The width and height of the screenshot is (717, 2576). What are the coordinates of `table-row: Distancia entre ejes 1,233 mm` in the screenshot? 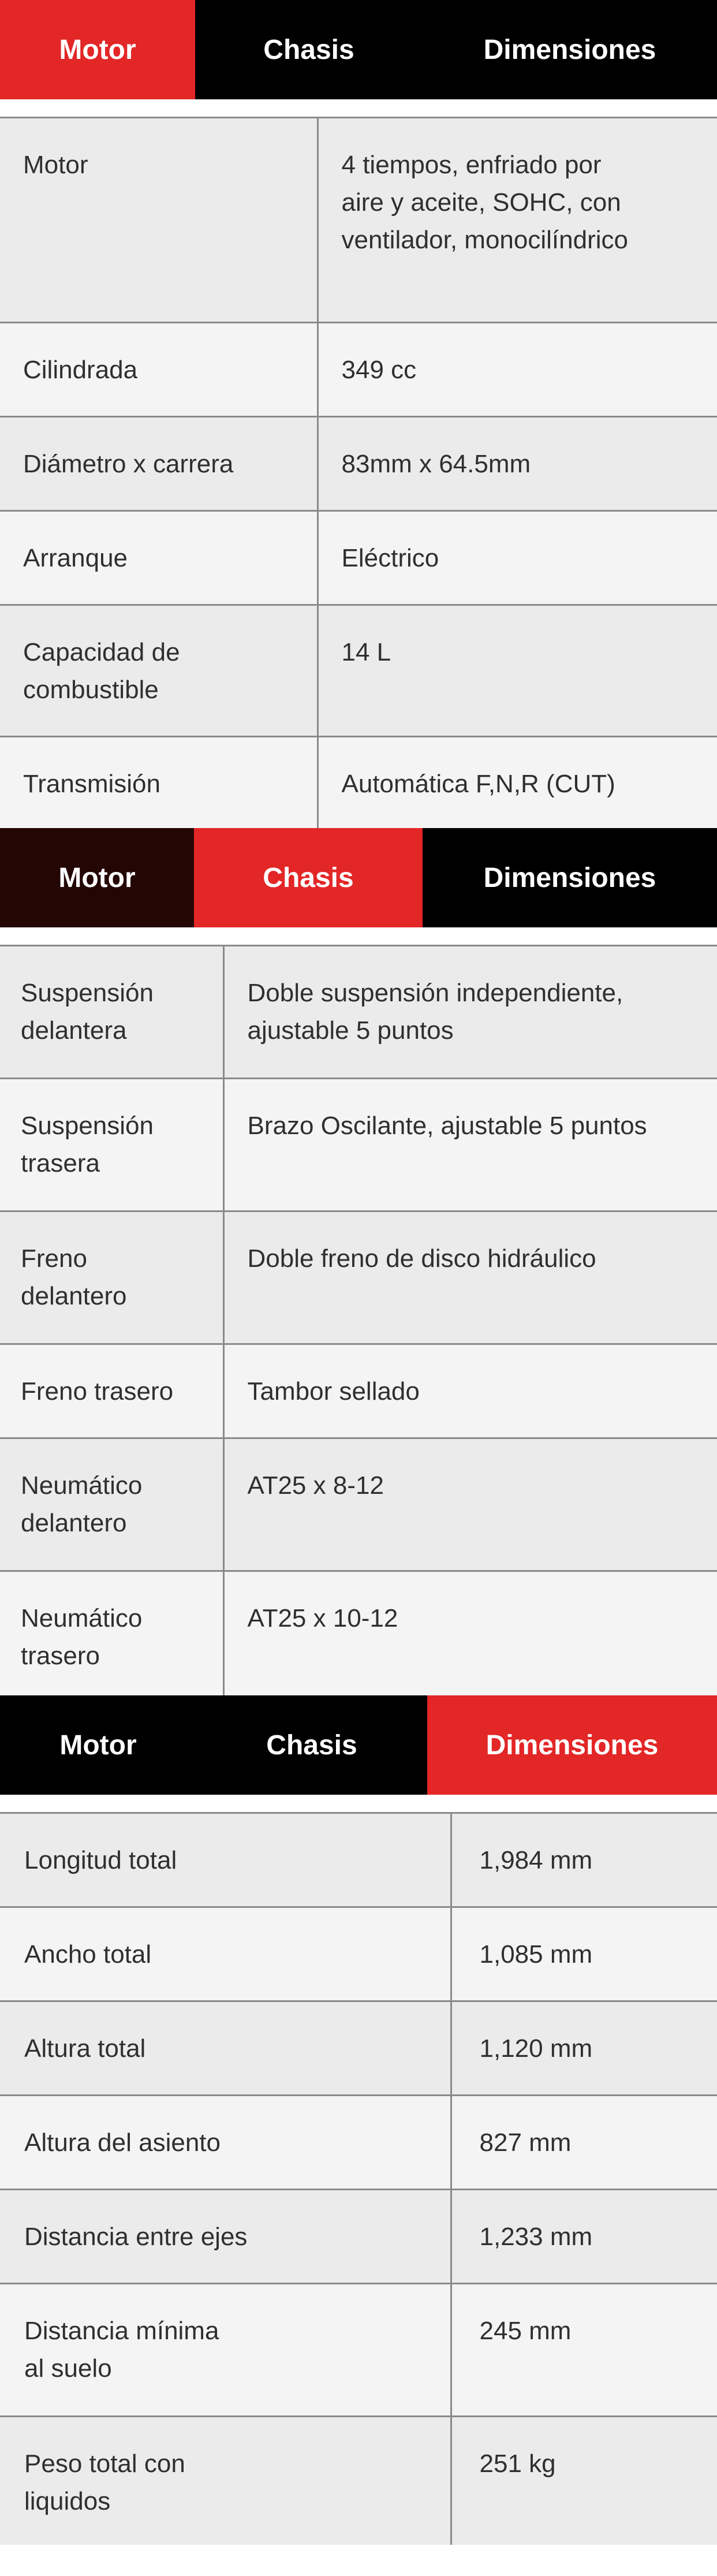 It's located at (358, 2236).